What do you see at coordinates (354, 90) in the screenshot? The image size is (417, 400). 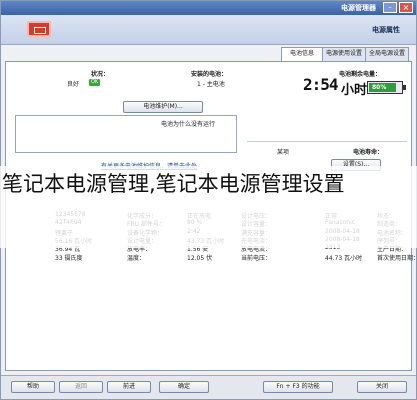 I see `remaining-time-unit: 小时` at bounding box center [354, 90].